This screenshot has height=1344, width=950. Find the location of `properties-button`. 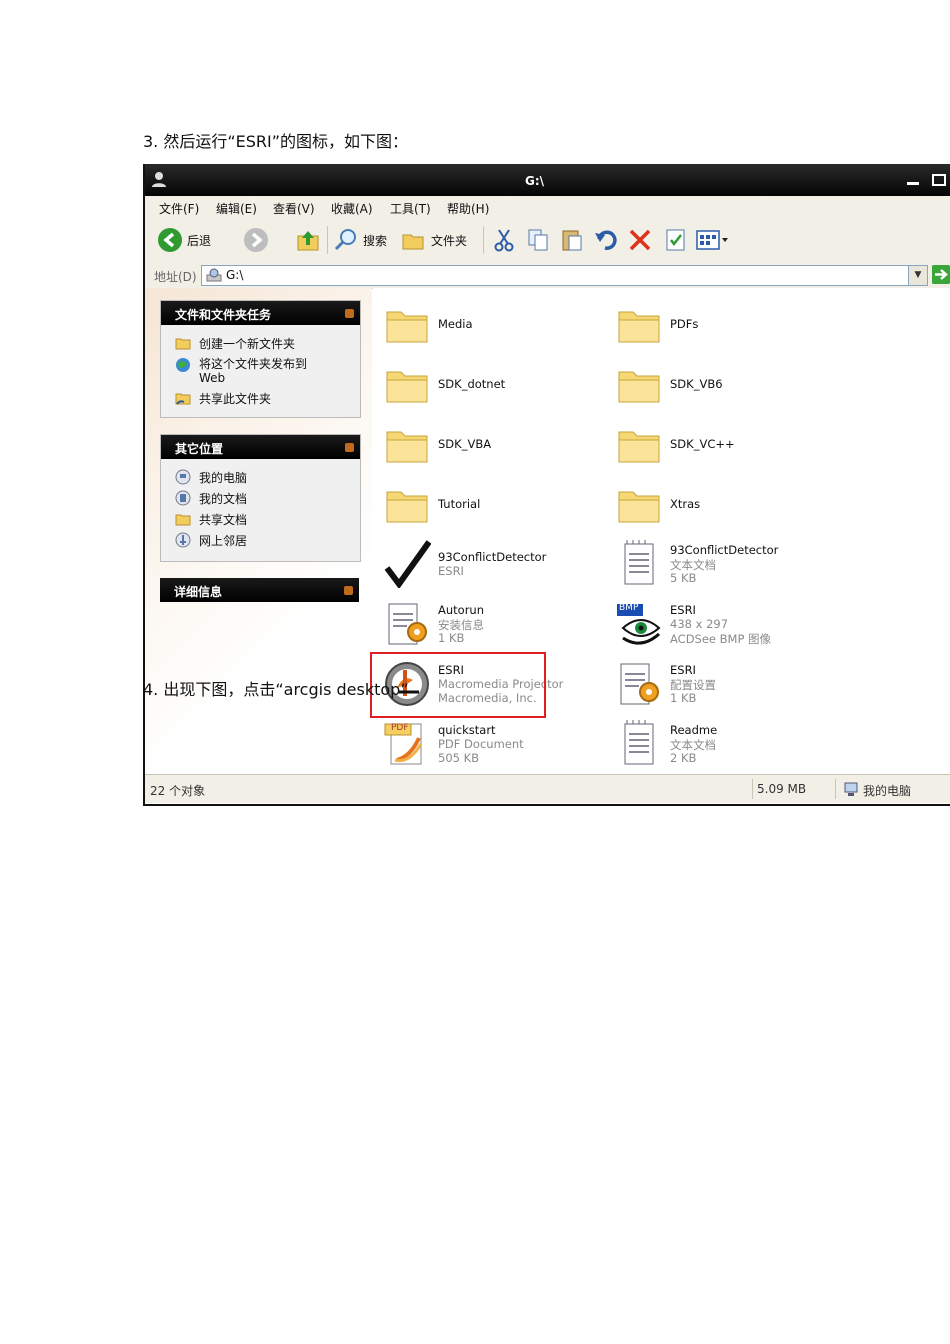

properties-button is located at coordinates (676, 240).